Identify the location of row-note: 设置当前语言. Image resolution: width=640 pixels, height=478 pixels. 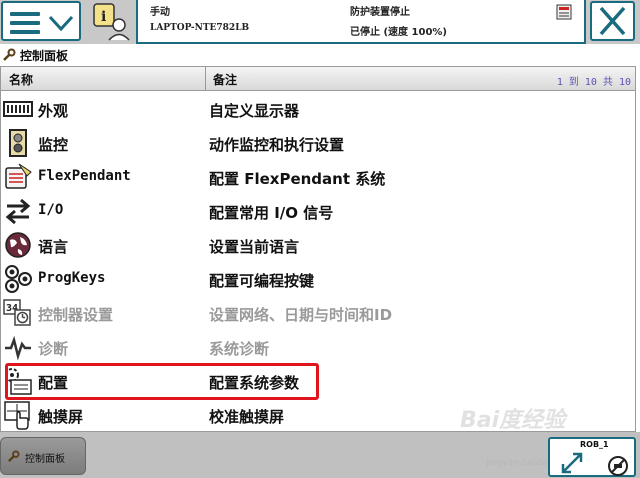
(254, 247).